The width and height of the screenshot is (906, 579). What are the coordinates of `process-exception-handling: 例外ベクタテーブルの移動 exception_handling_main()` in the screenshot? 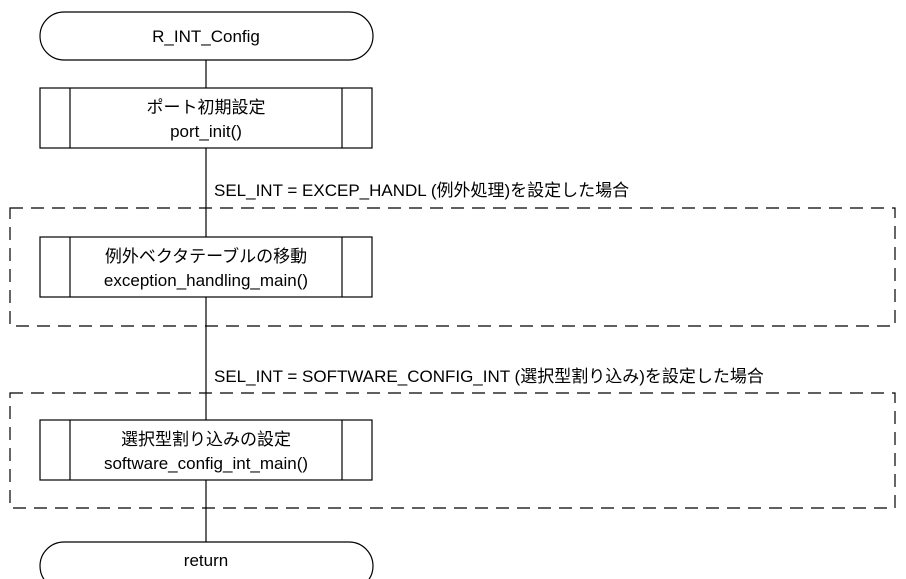 It's located at (206, 267).